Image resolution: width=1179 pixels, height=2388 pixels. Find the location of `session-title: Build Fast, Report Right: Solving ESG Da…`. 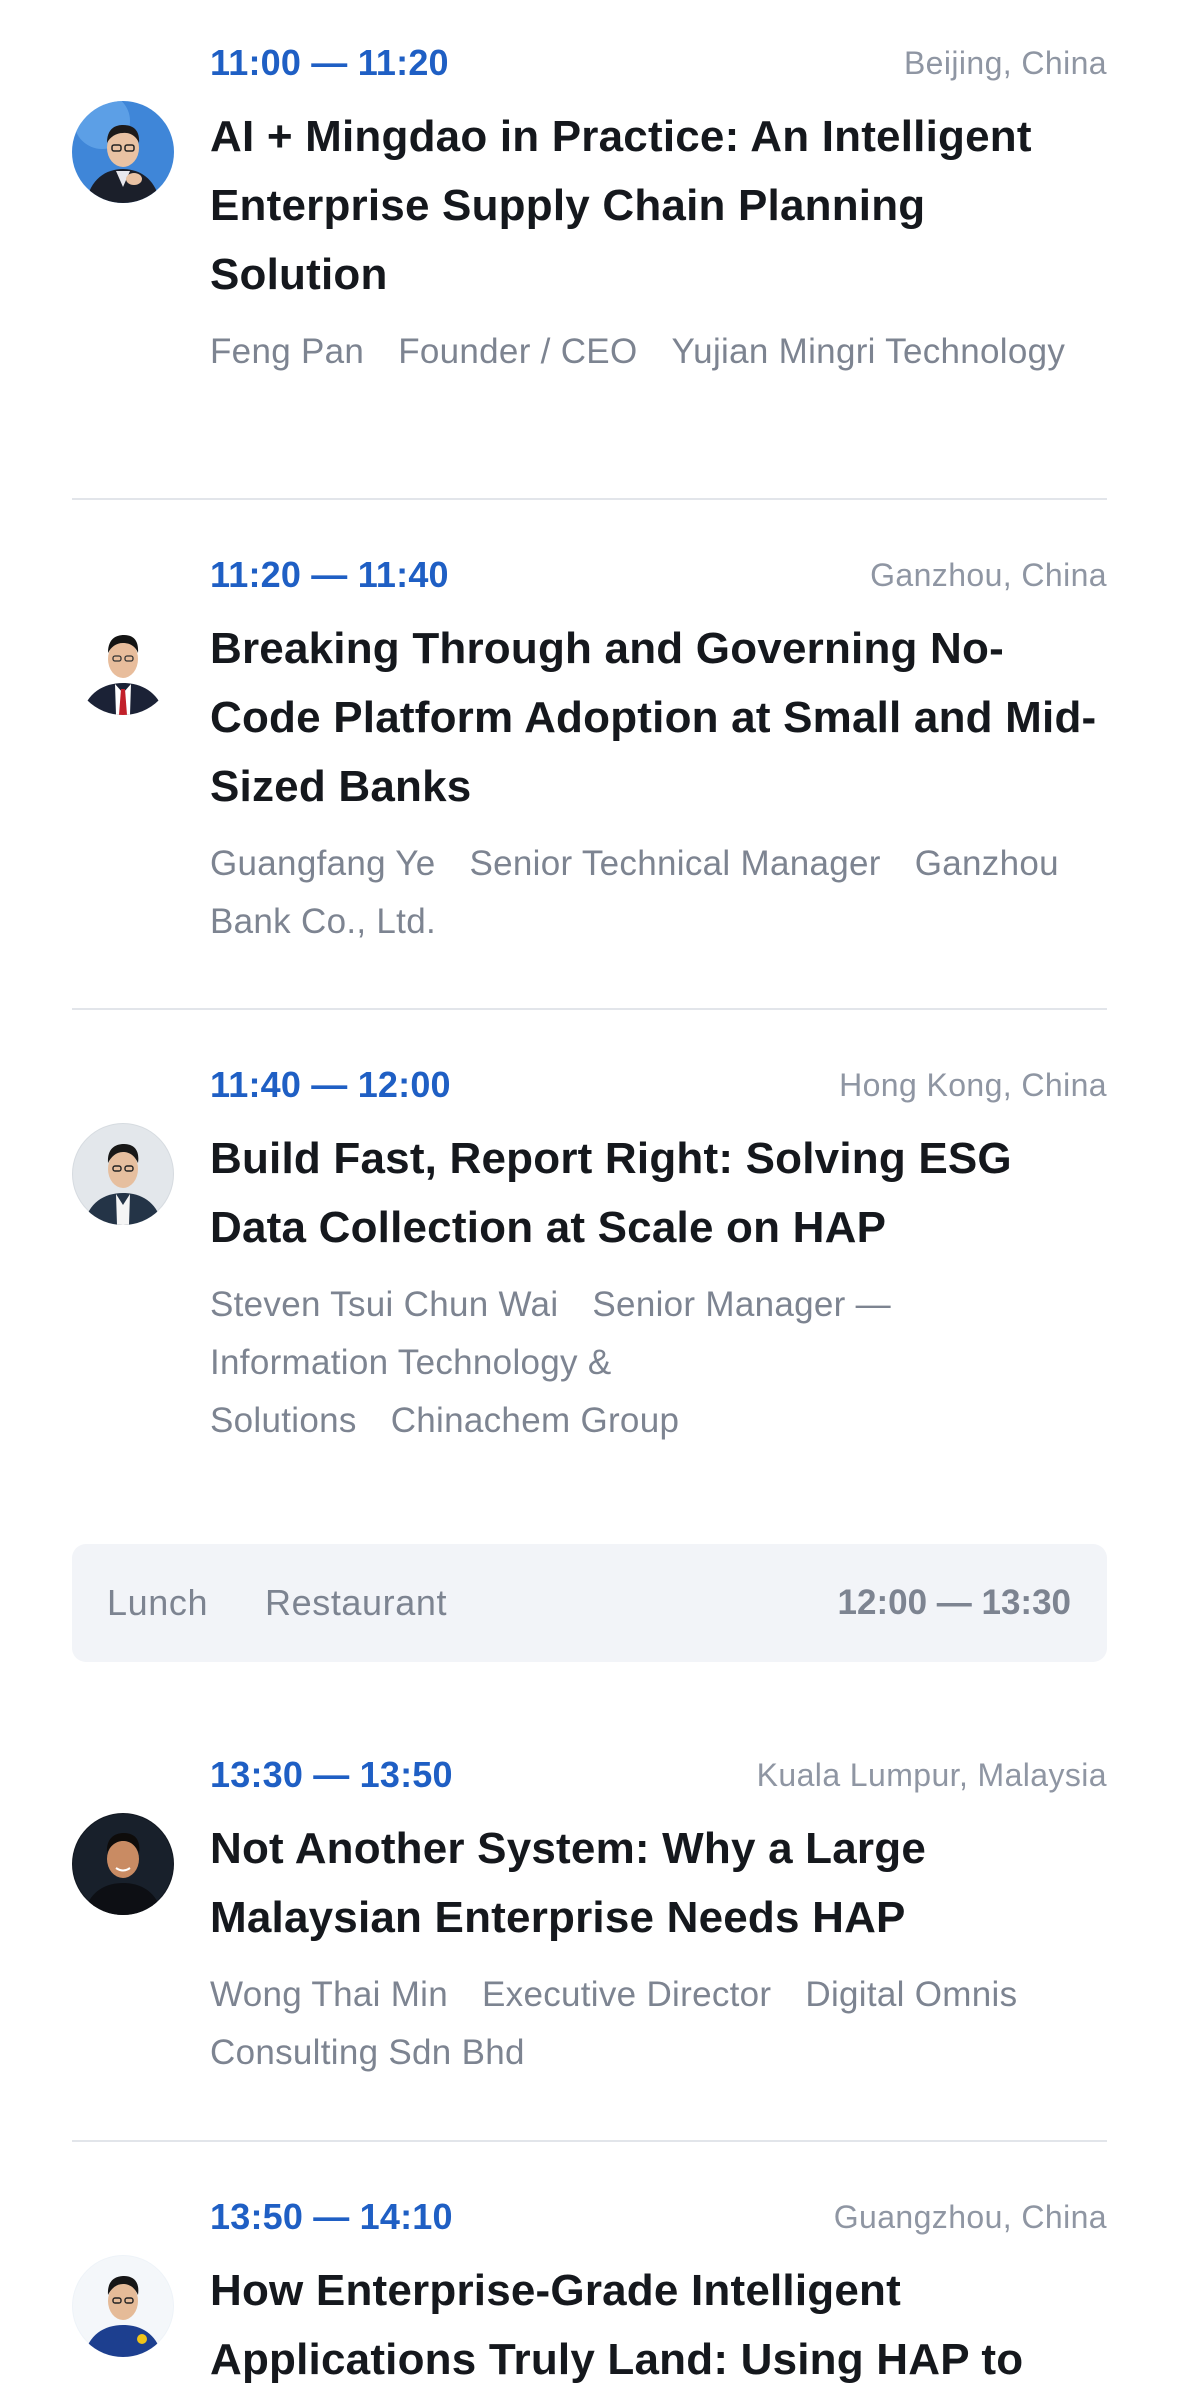

session-title: Build Fast, Report Right: Solving ESG Da… is located at coordinates (658, 1193).